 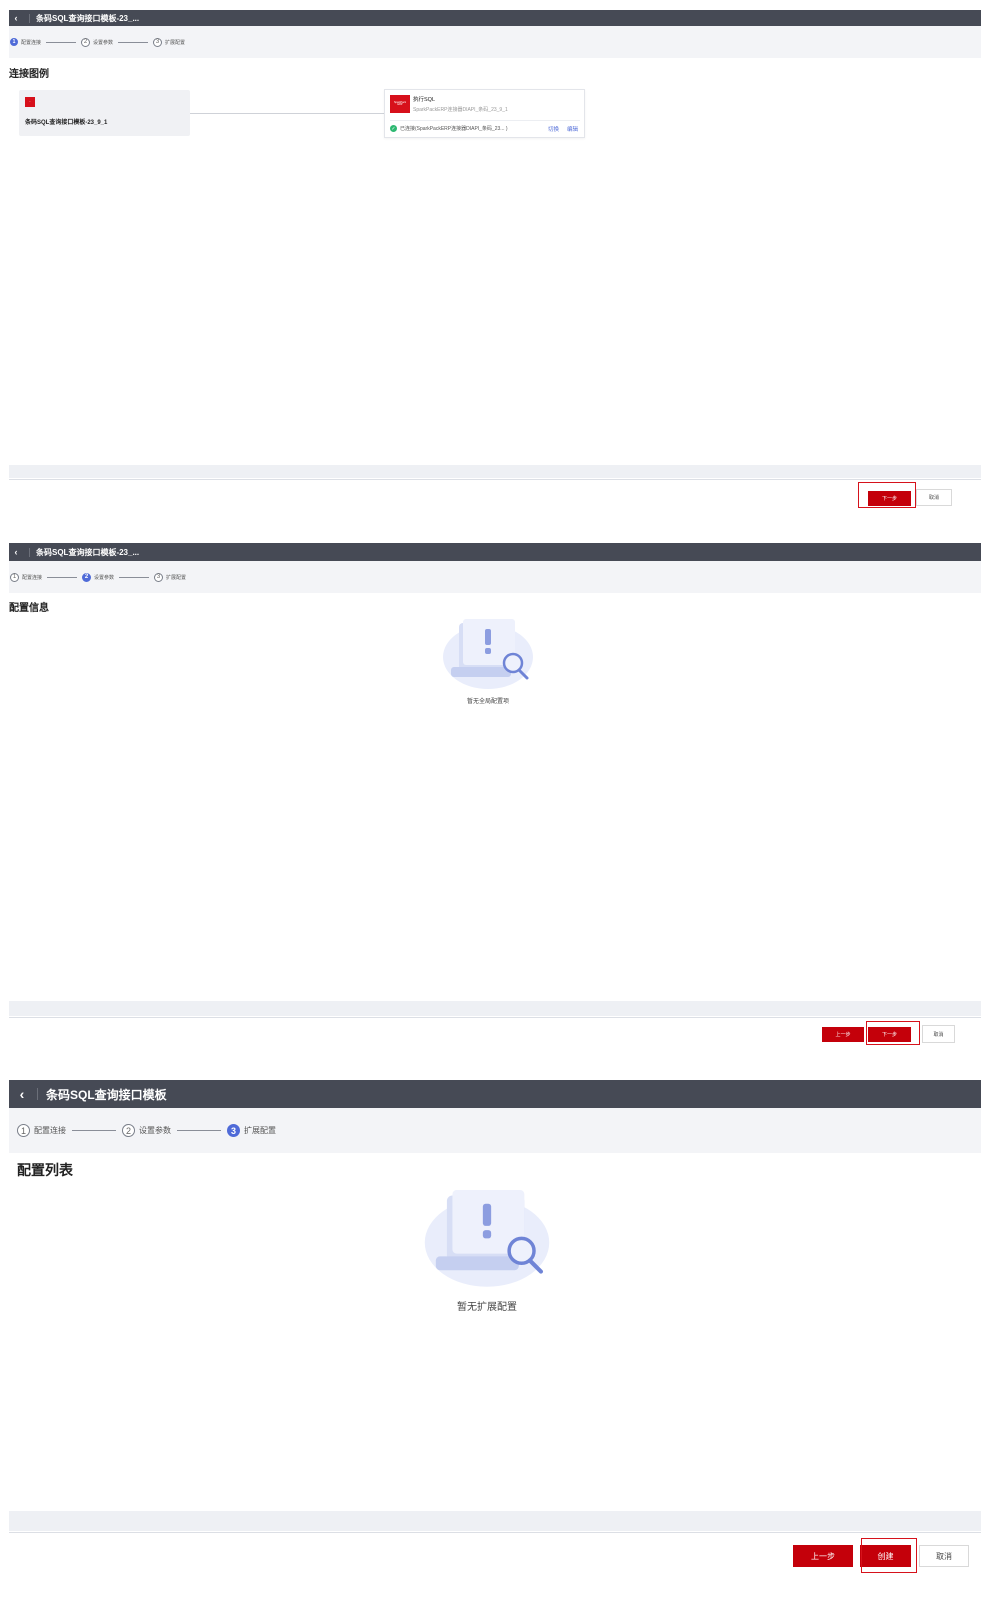 What do you see at coordinates (287, 113) in the screenshot?
I see `connection-line` at bounding box center [287, 113].